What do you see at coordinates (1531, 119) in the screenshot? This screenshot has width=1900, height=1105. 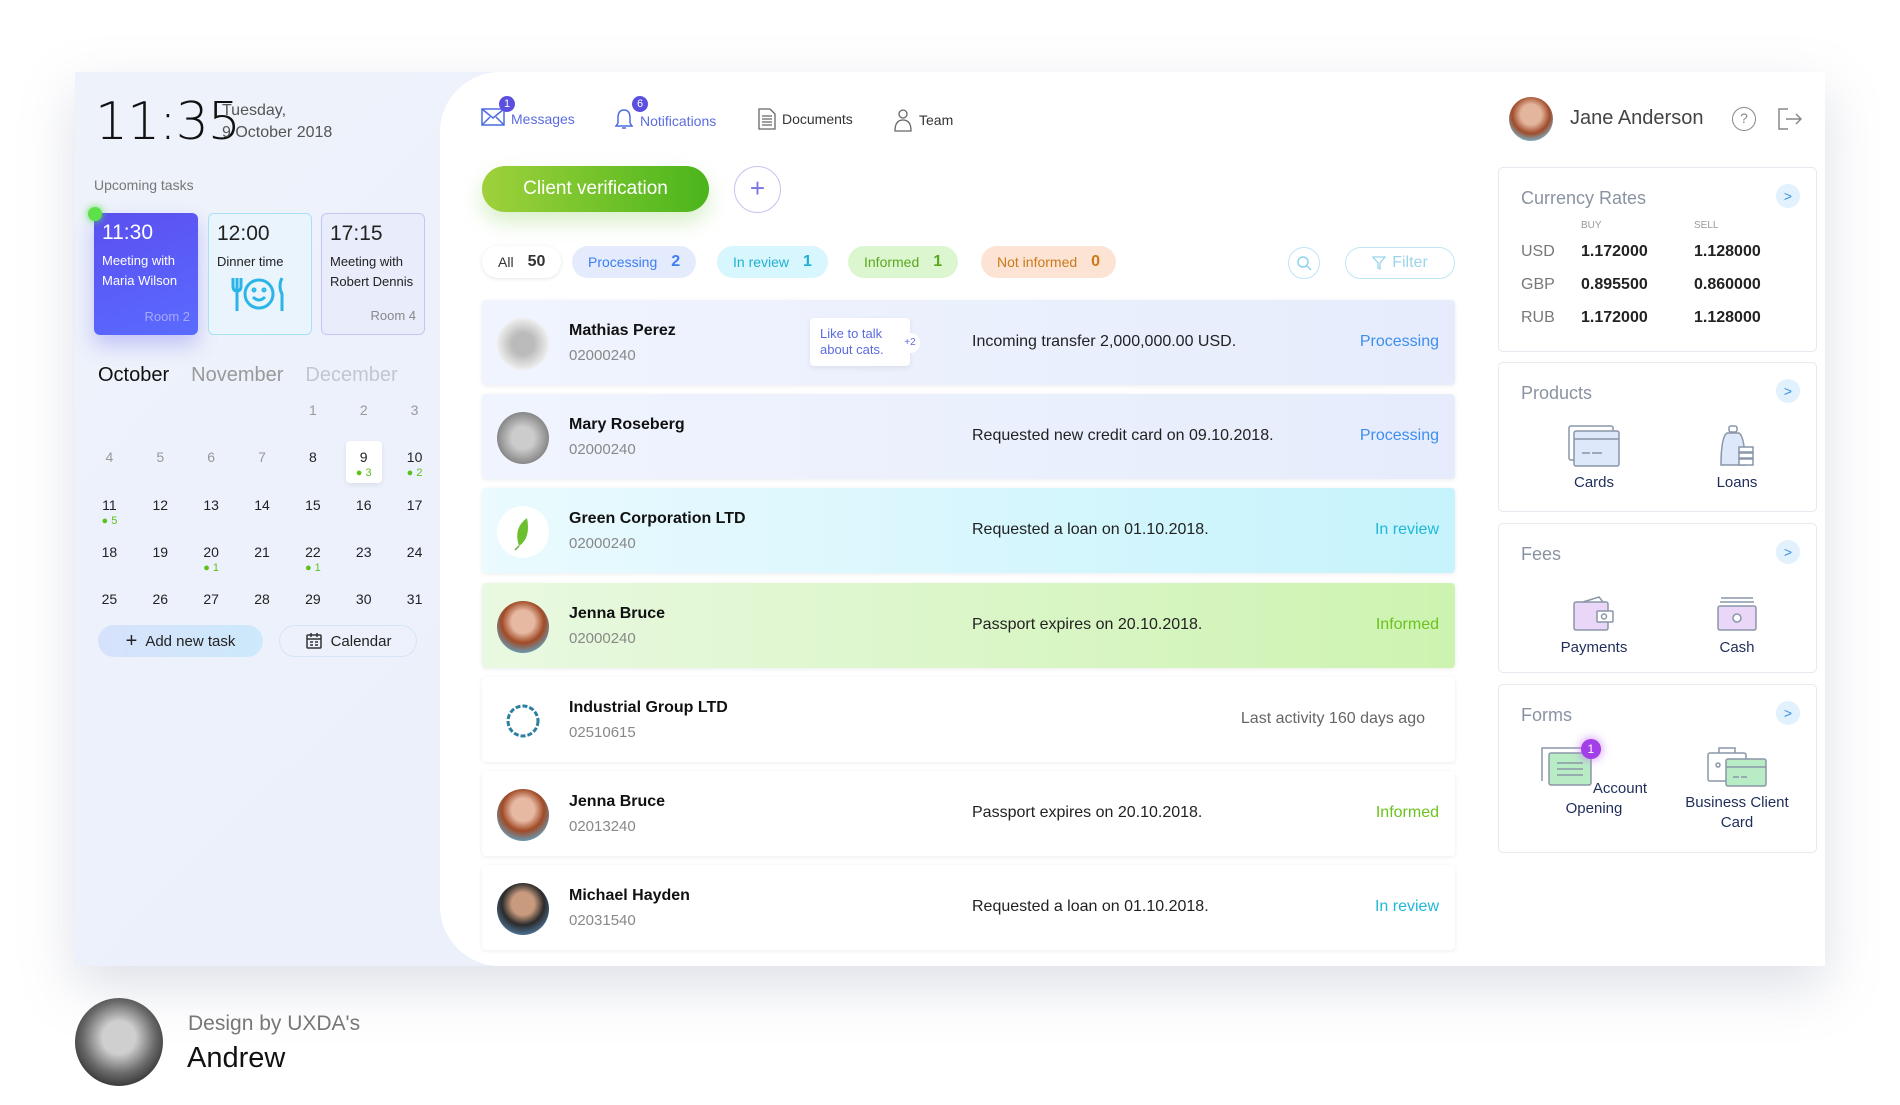 I see `user-avatar` at bounding box center [1531, 119].